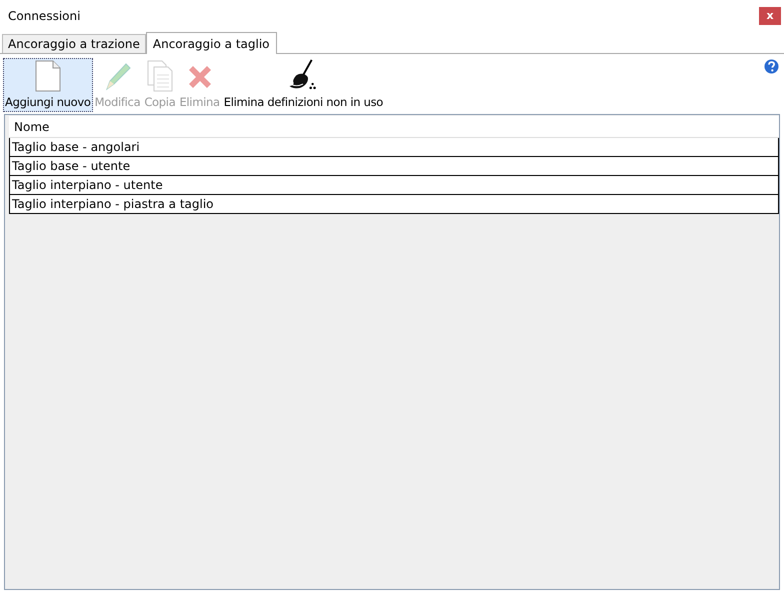 The image size is (784, 592). What do you see at coordinates (394, 185) in the screenshot?
I see `table-cell: Taglio interpiano - utente` at bounding box center [394, 185].